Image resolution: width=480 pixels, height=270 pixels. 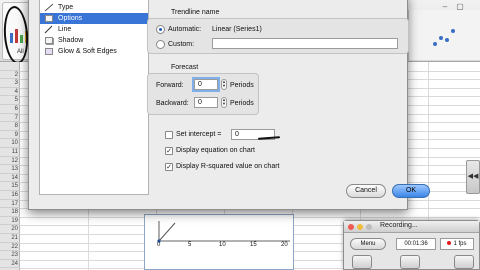 I want to click on record-dot-icon, so click(x=449, y=243).